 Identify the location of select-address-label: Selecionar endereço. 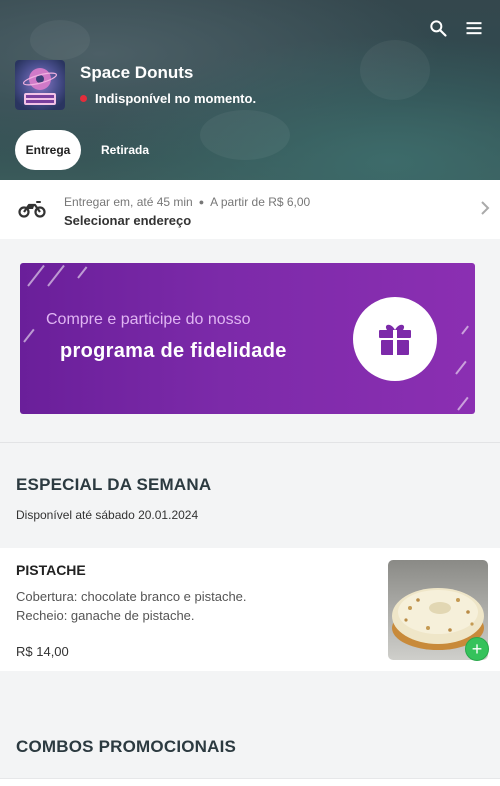
(128, 220).